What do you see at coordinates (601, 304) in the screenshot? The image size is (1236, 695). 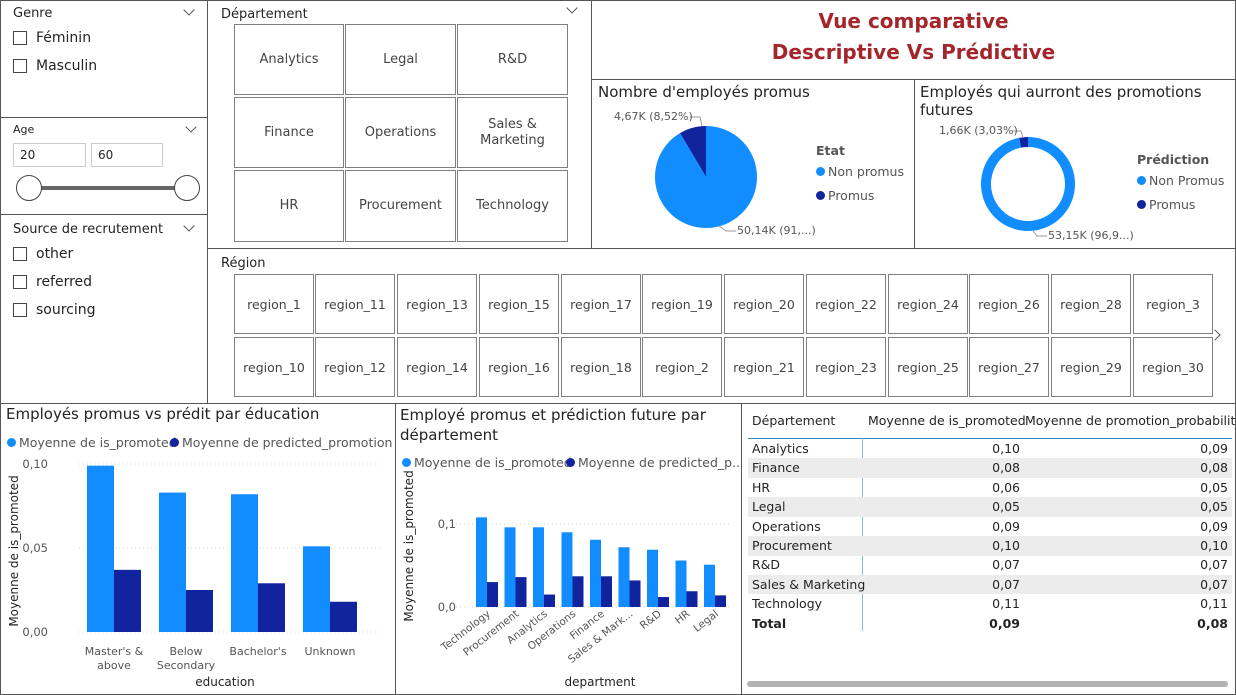 I see `region-tile: region_17` at bounding box center [601, 304].